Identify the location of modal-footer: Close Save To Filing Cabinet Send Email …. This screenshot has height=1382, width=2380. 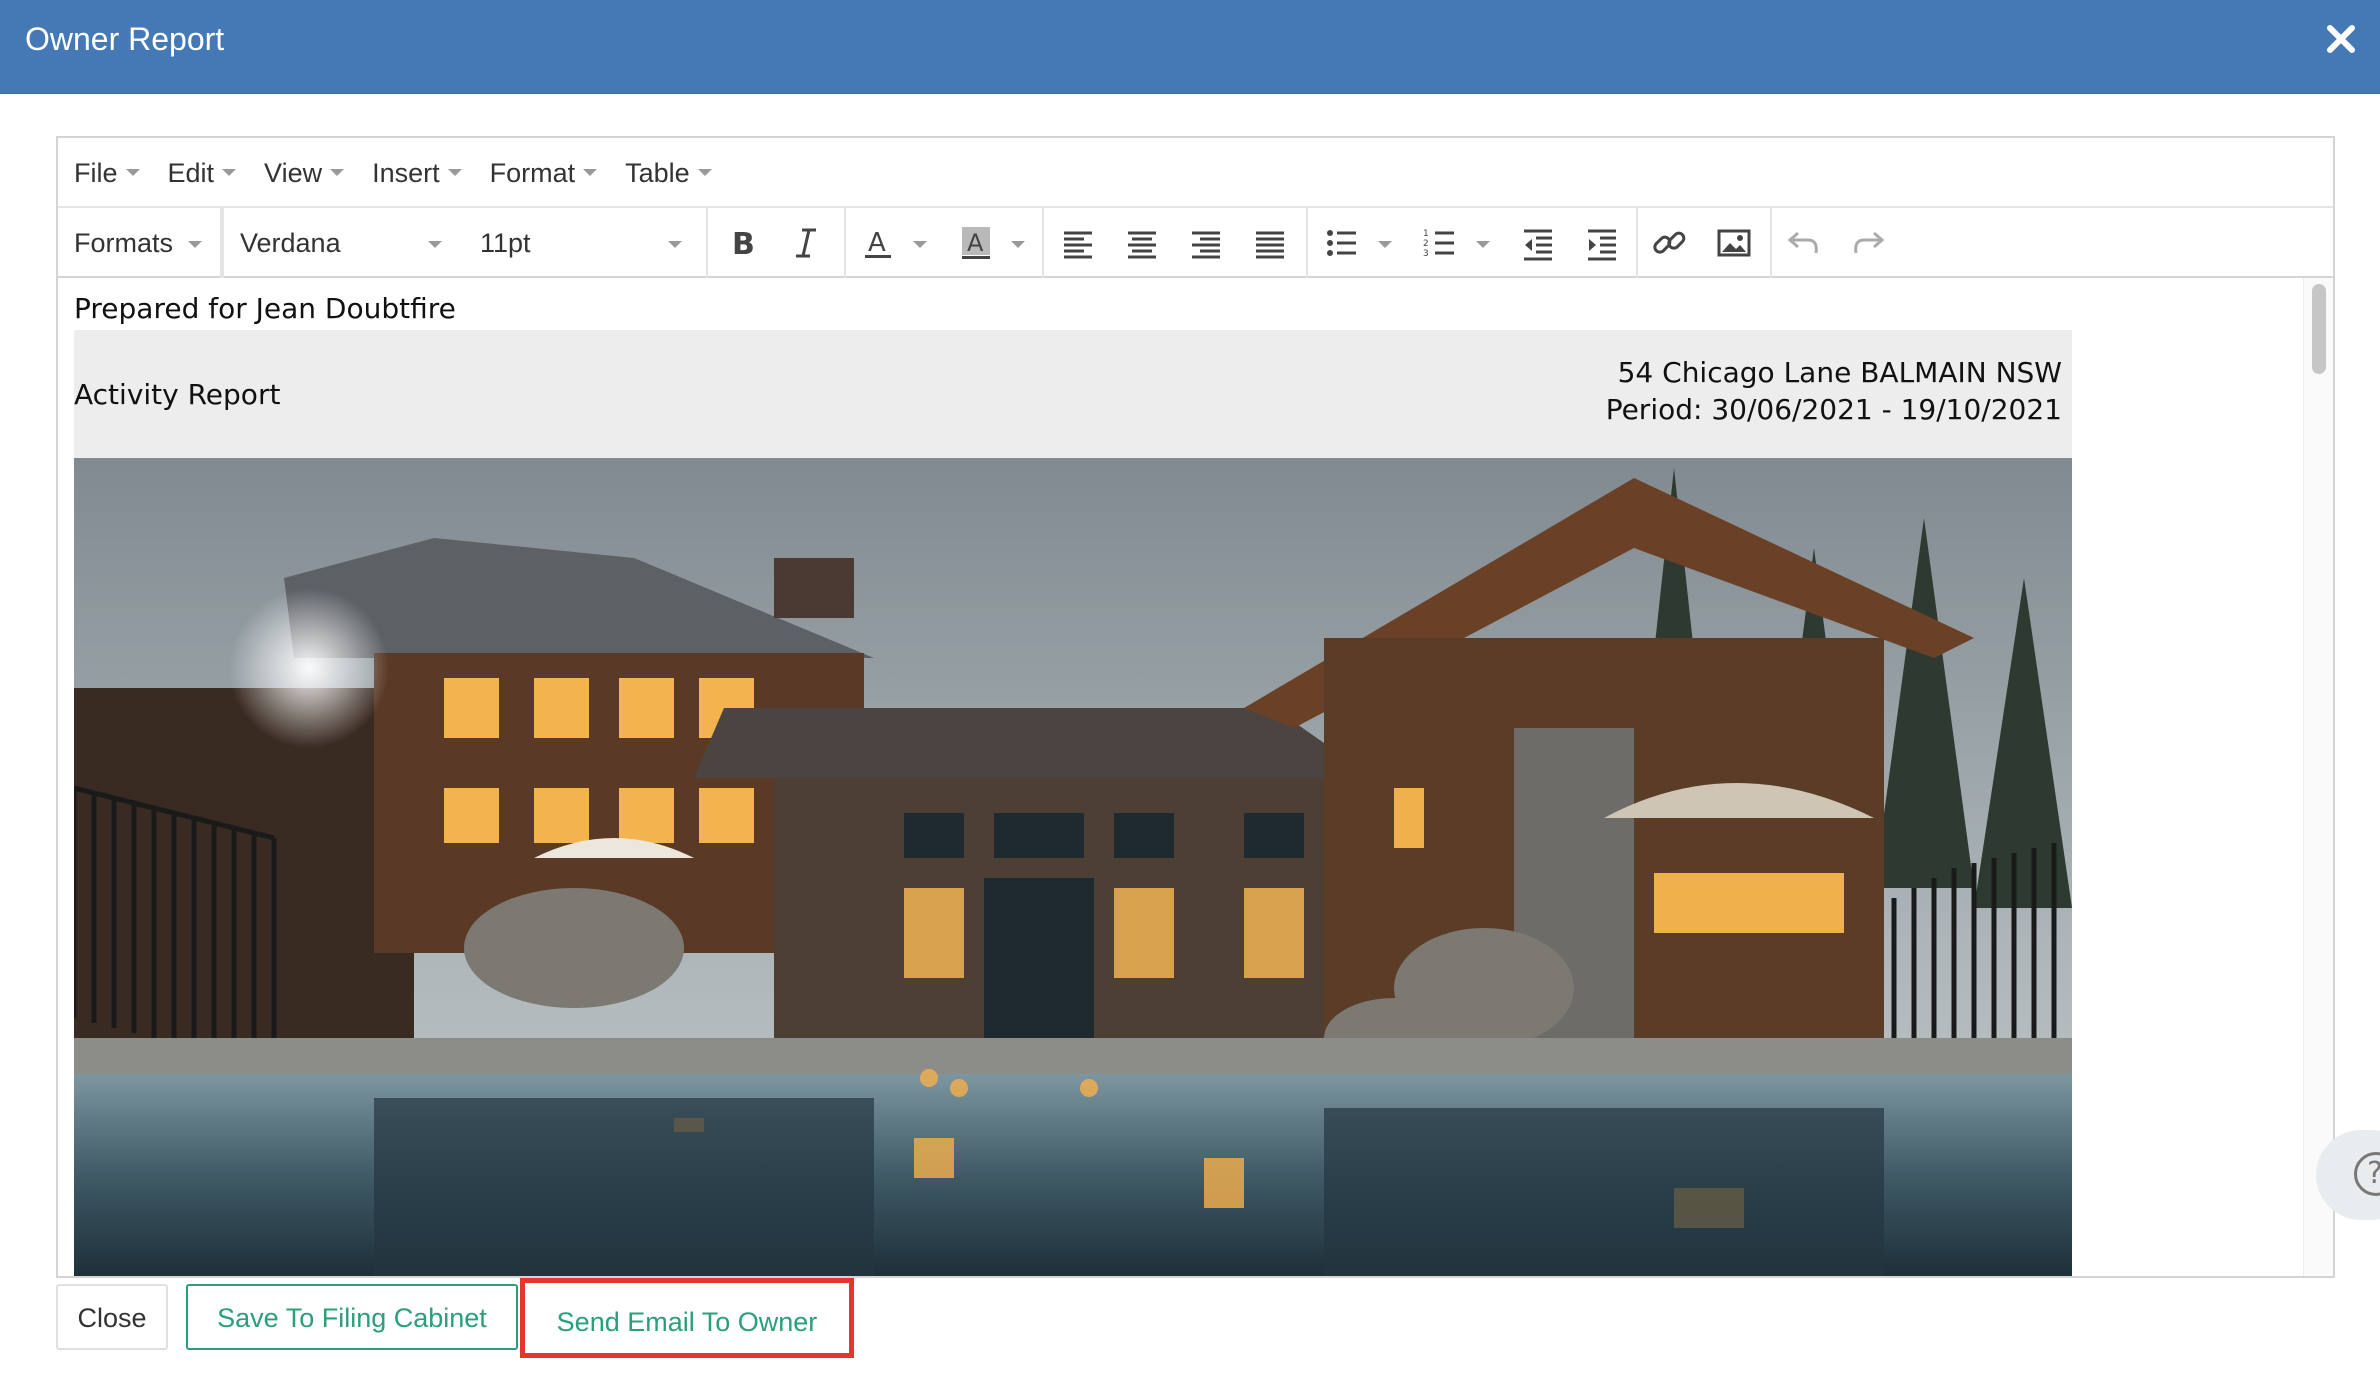
(1190, 1330).